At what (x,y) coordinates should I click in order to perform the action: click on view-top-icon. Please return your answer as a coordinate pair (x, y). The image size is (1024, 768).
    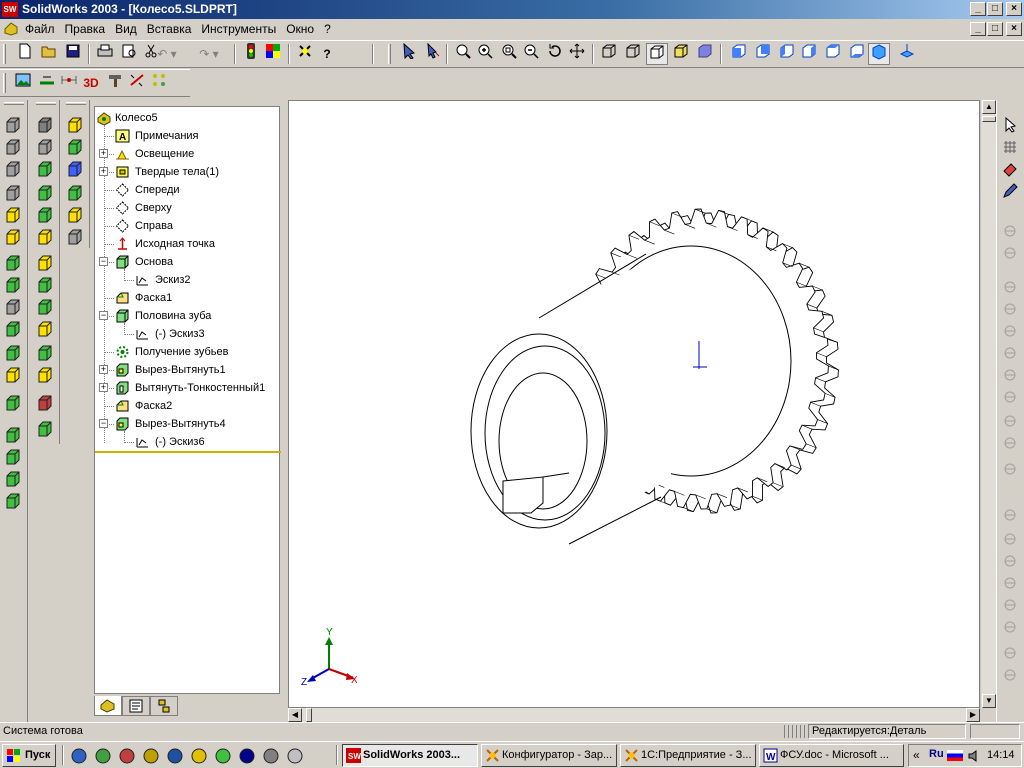
    Looking at the image, I should click on (833, 54).